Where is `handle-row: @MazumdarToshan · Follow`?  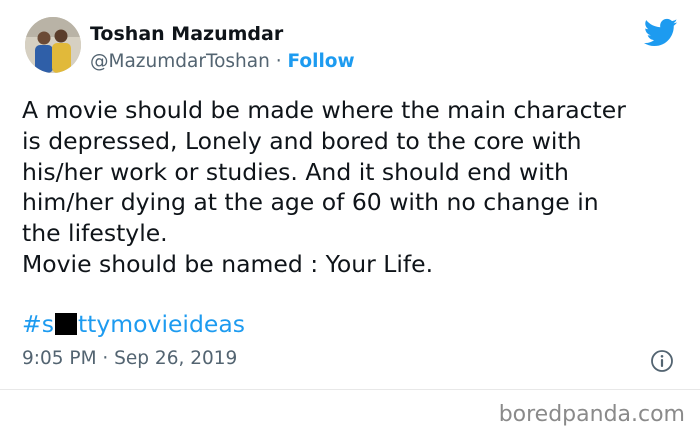
handle-row: @MazumdarToshan · Follow is located at coordinates (222, 61).